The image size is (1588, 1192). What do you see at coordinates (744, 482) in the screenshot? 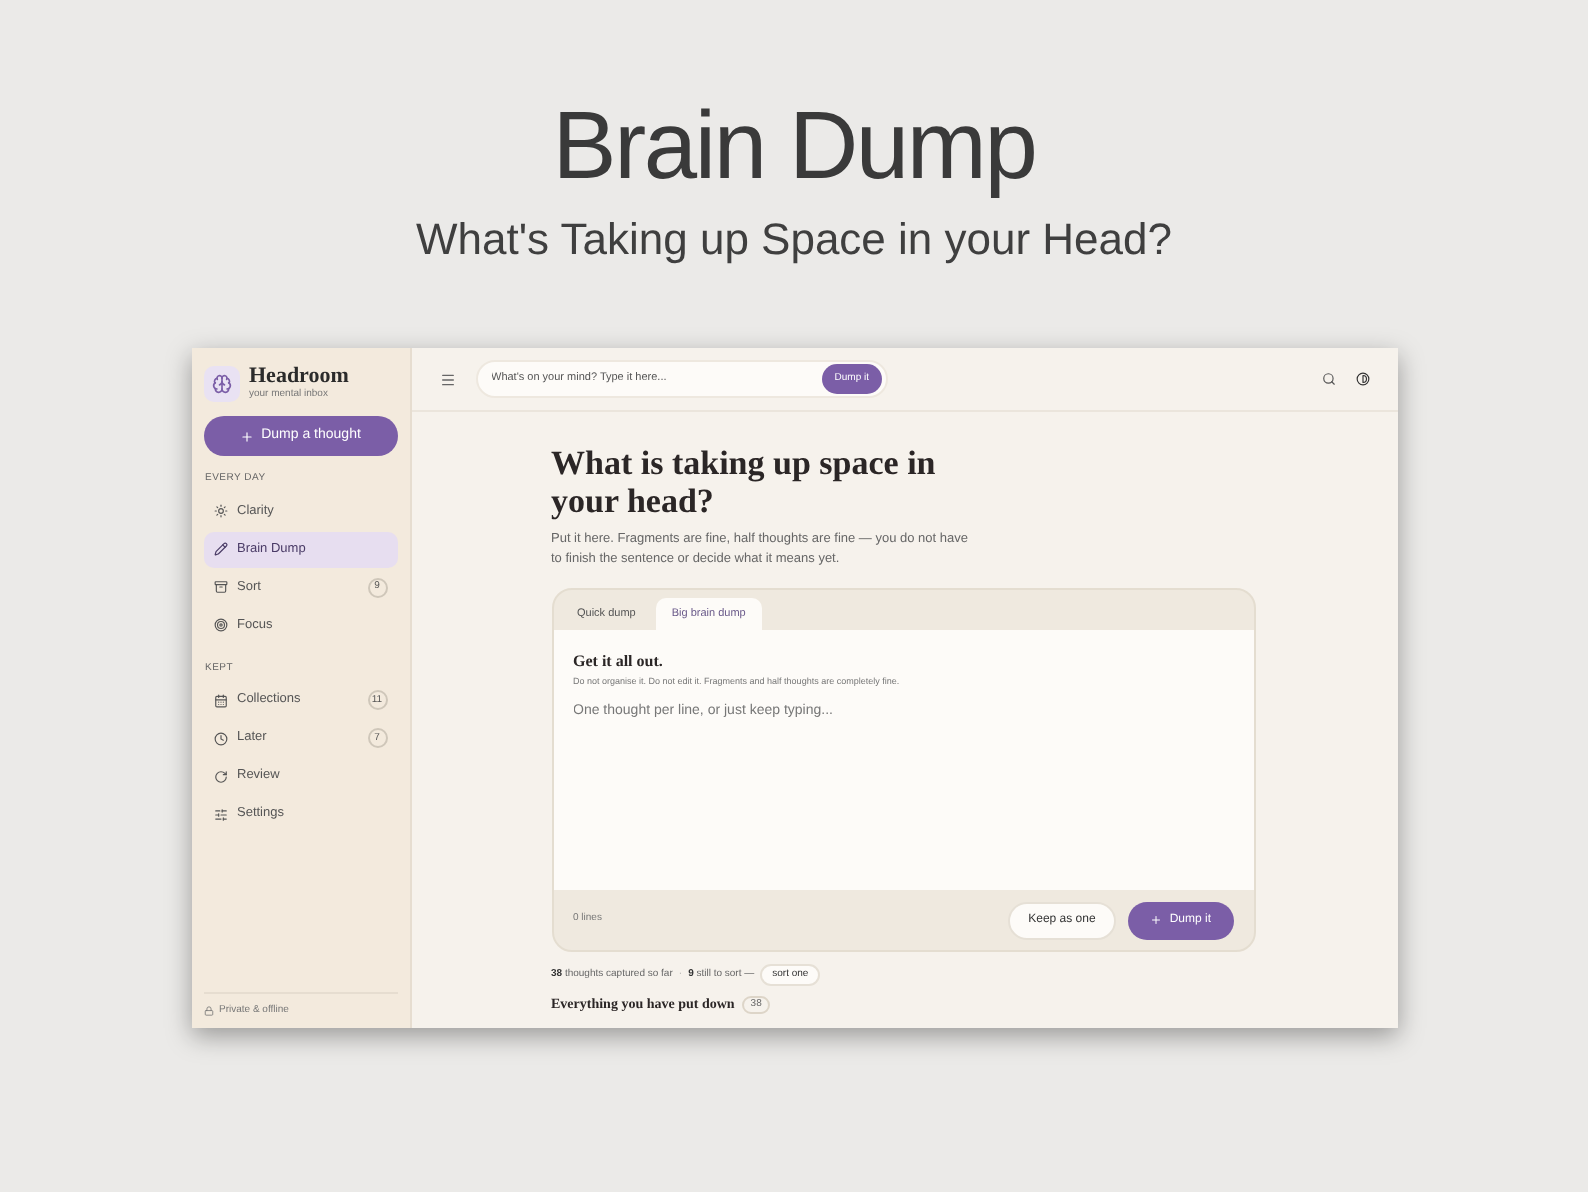
I see `main-heading: What is taking up space in your head?` at bounding box center [744, 482].